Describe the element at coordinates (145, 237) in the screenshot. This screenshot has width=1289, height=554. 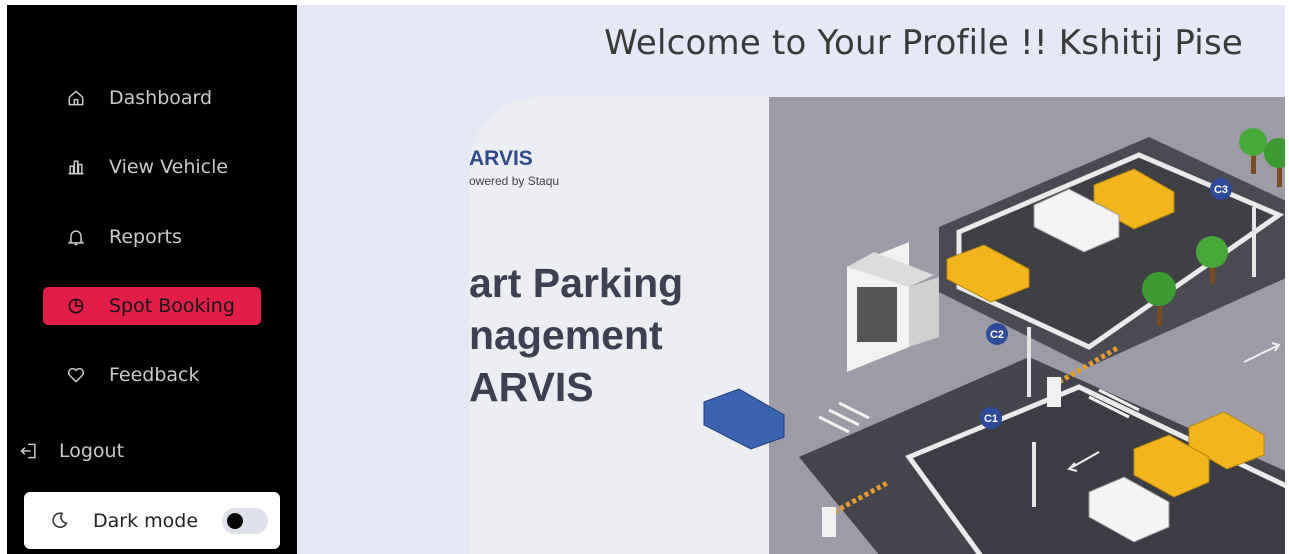
I see `sidebar-item-label: Reports` at that location.